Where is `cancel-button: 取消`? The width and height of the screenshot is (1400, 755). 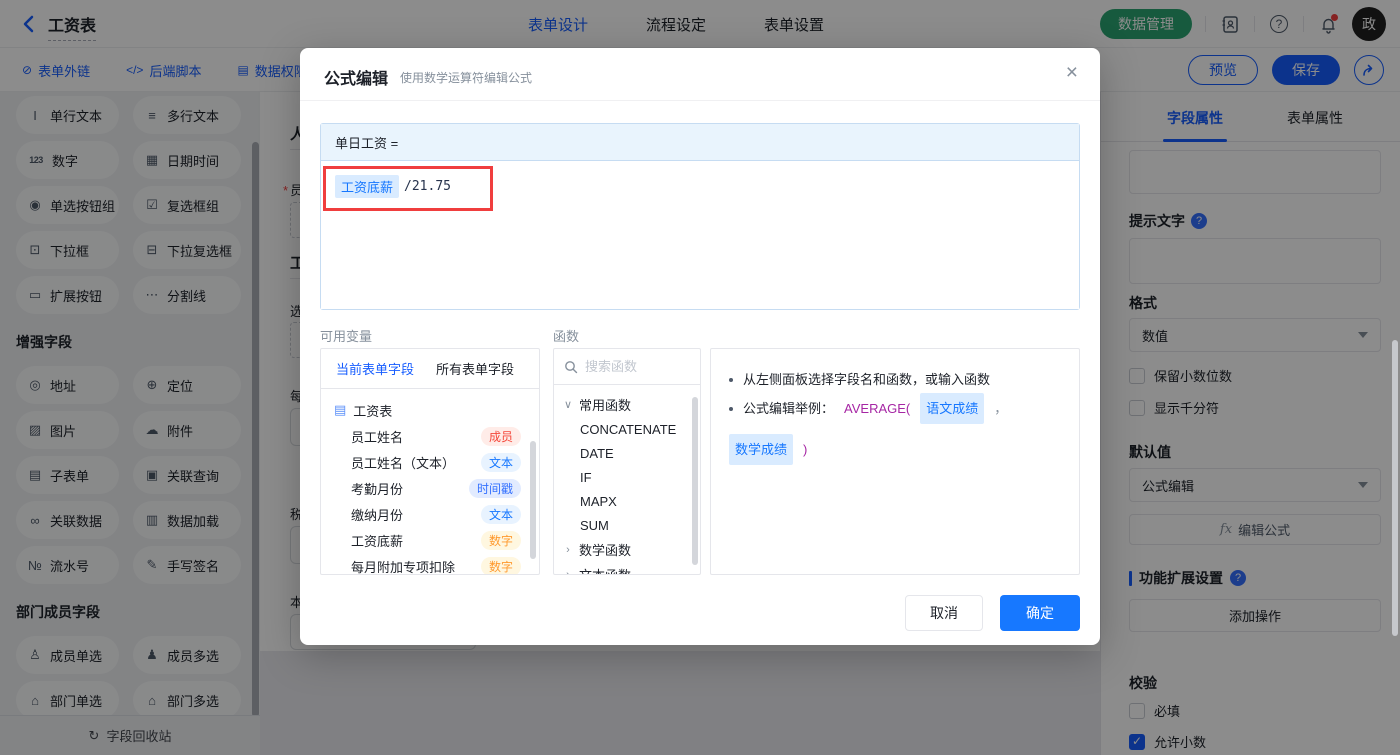 cancel-button: 取消 is located at coordinates (944, 613).